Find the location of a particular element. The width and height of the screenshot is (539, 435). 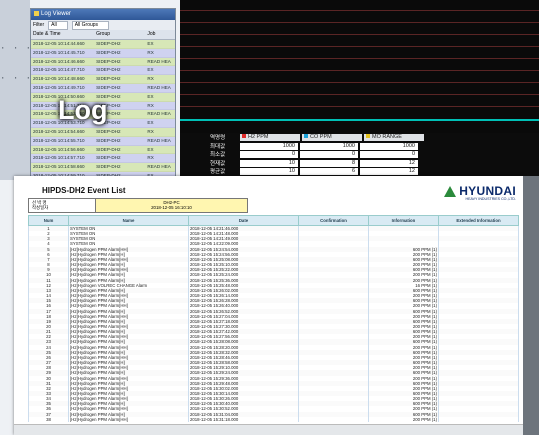

column-header-num: Num is located at coordinates (48, 220).